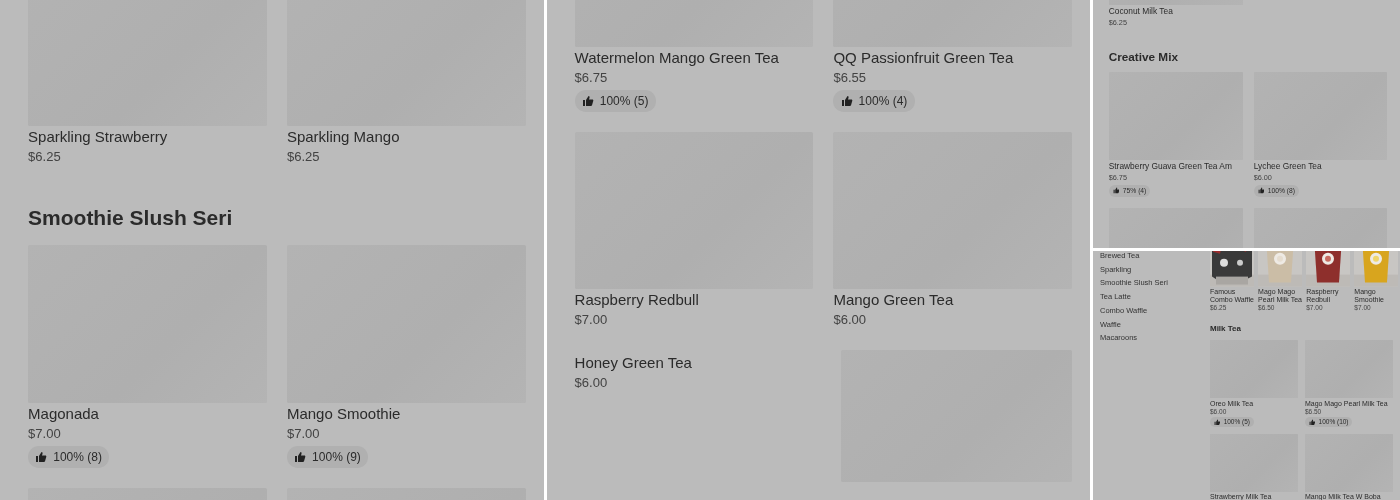  Describe the element at coordinates (1175, 166) in the screenshot. I see `item-name: Strawberry Guava Green Tea Am` at that location.